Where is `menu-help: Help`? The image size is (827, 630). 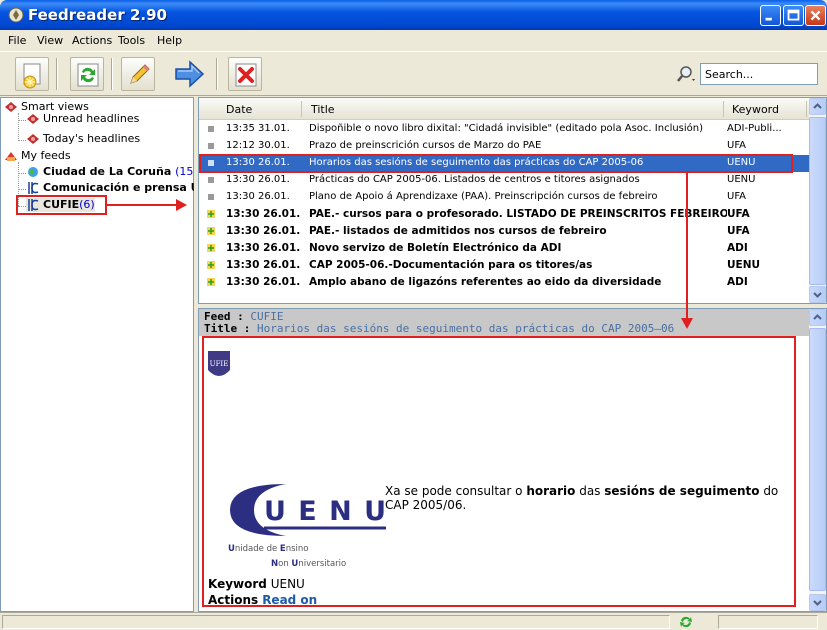
menu-help: Help is located at coordinates (169, 40).